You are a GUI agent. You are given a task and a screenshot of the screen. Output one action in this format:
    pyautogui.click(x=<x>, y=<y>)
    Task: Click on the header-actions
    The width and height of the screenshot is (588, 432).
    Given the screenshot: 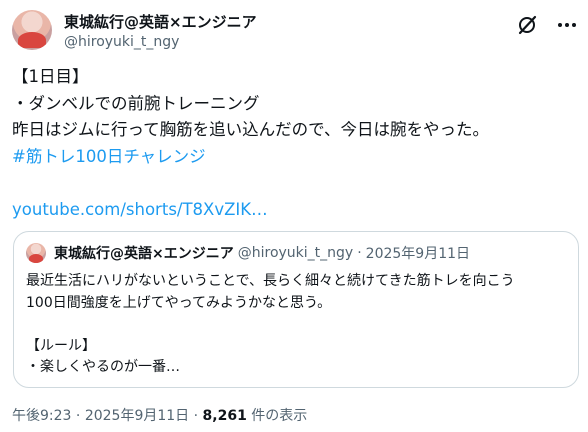 What is the action you would take?
    pyautogui.click(x=547, y=25)
    